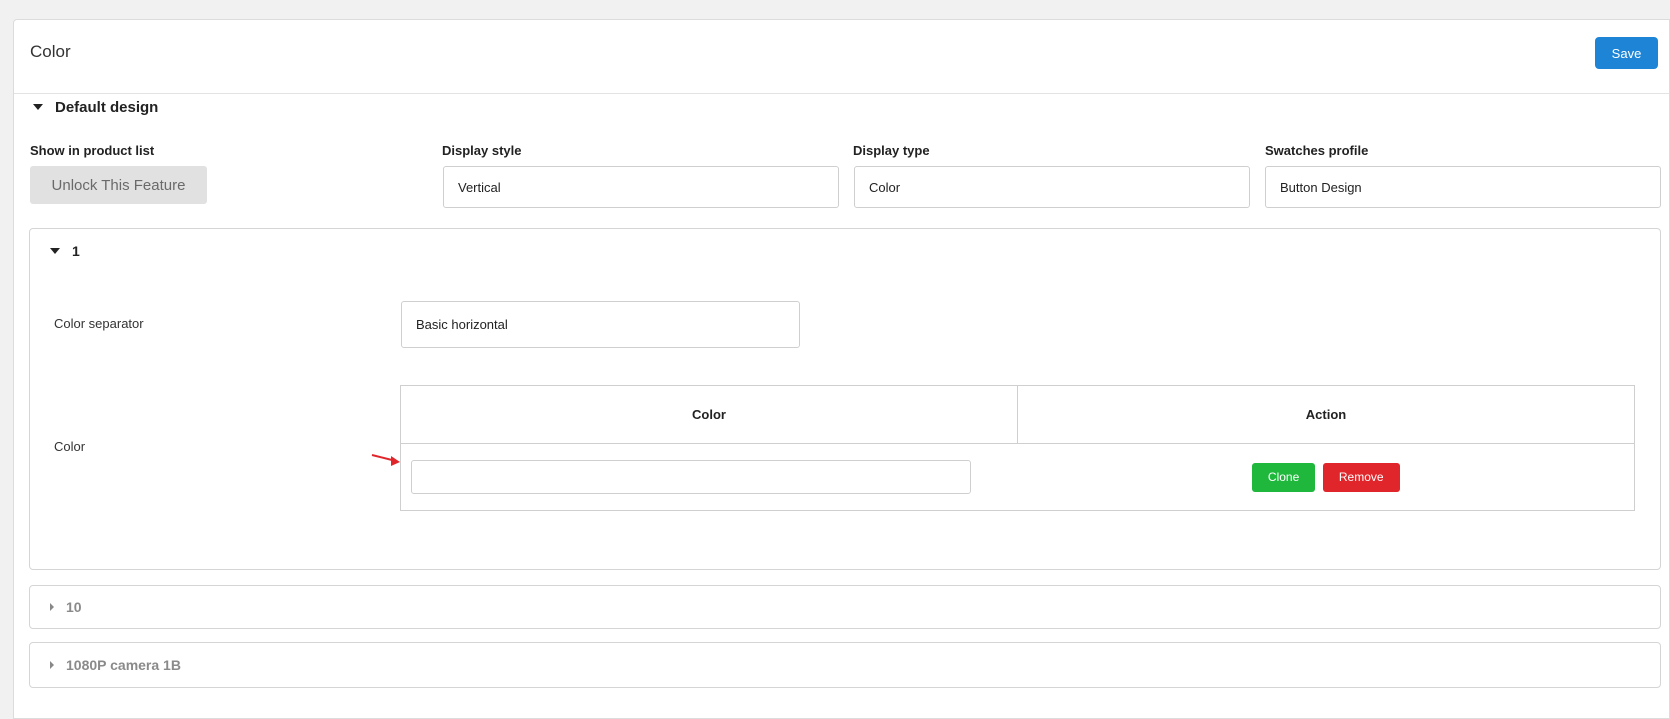 The image size is (1670, 719). I want to click on group-10-toggle: 10, so click(66, 607).